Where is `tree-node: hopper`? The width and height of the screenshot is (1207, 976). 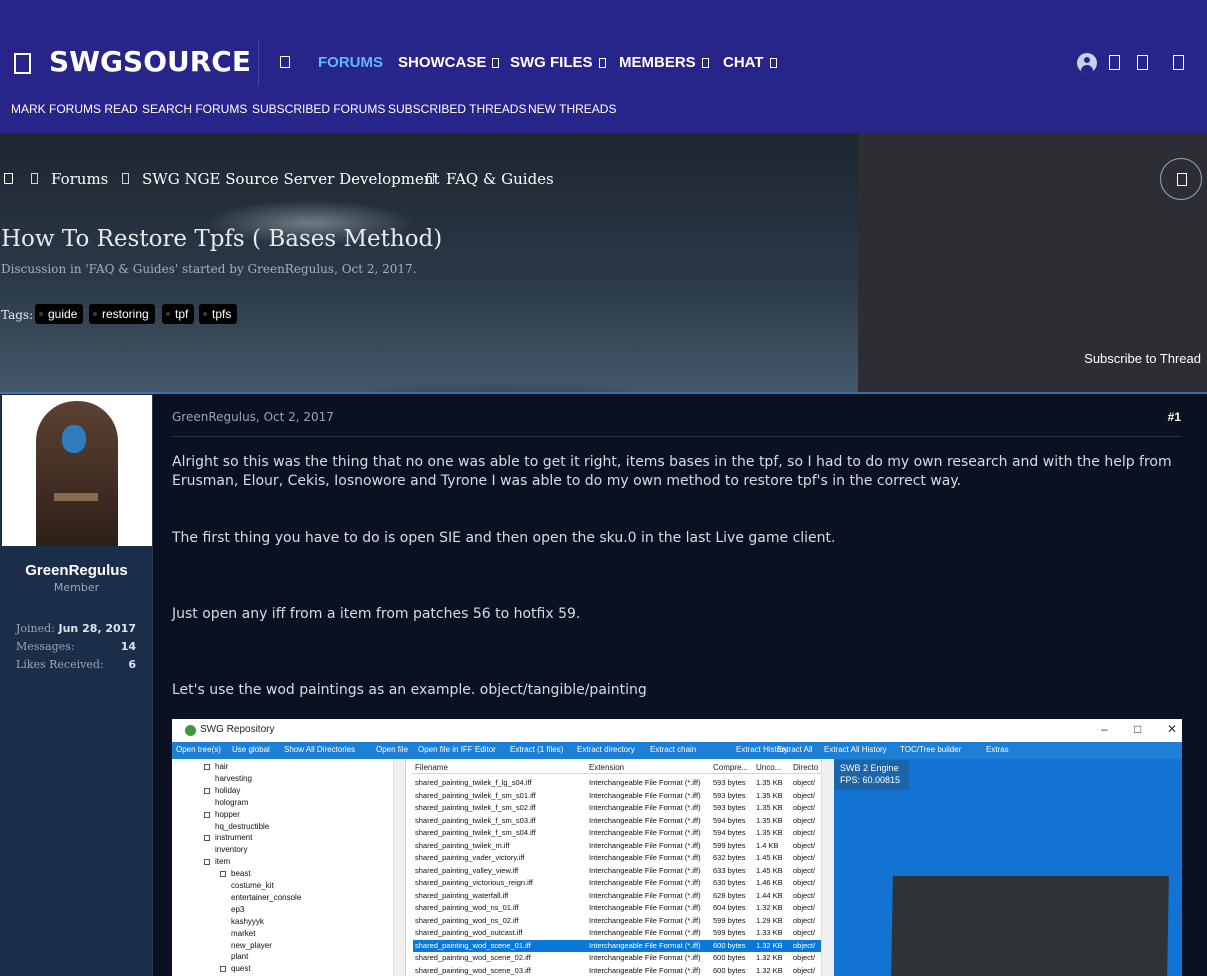 tree-node: hopper is located at coordinates (222, 814).